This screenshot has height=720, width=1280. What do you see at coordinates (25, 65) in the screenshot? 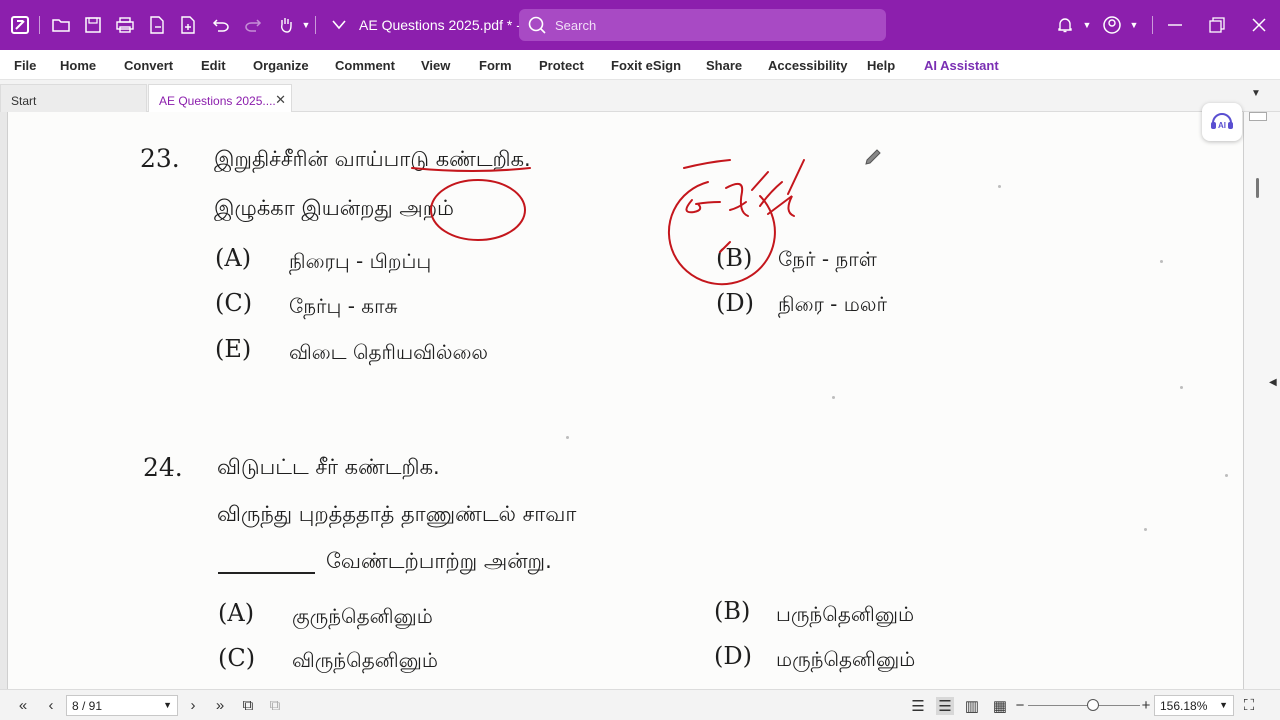
I see `menu-file: File` at bounding box center [25, 65].